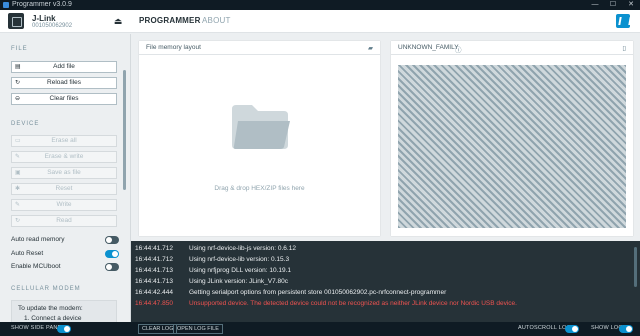 The height and width of the screenshot is (336, 640). What do you see at coordinates (18, 173) in the screenshot?
I see `save-icon: ▣` at bounding box center [18, 173].